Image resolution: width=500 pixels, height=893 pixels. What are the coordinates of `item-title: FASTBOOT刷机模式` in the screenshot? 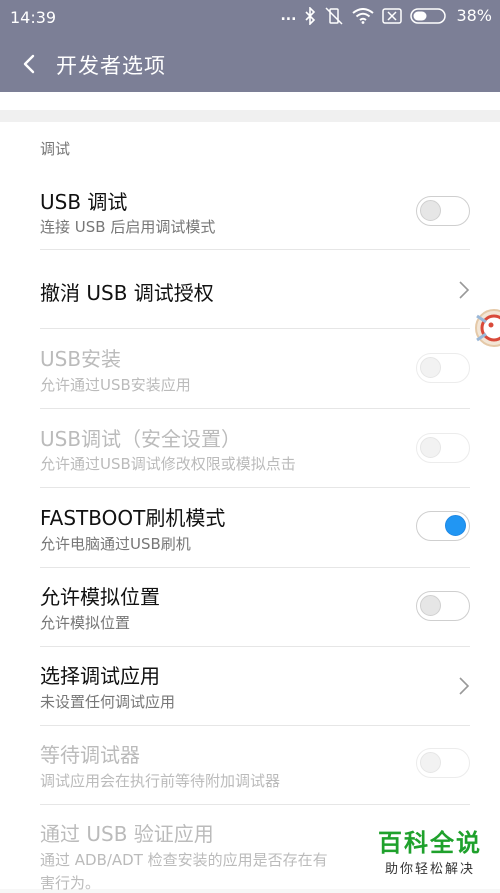 It's located at (133, 518).